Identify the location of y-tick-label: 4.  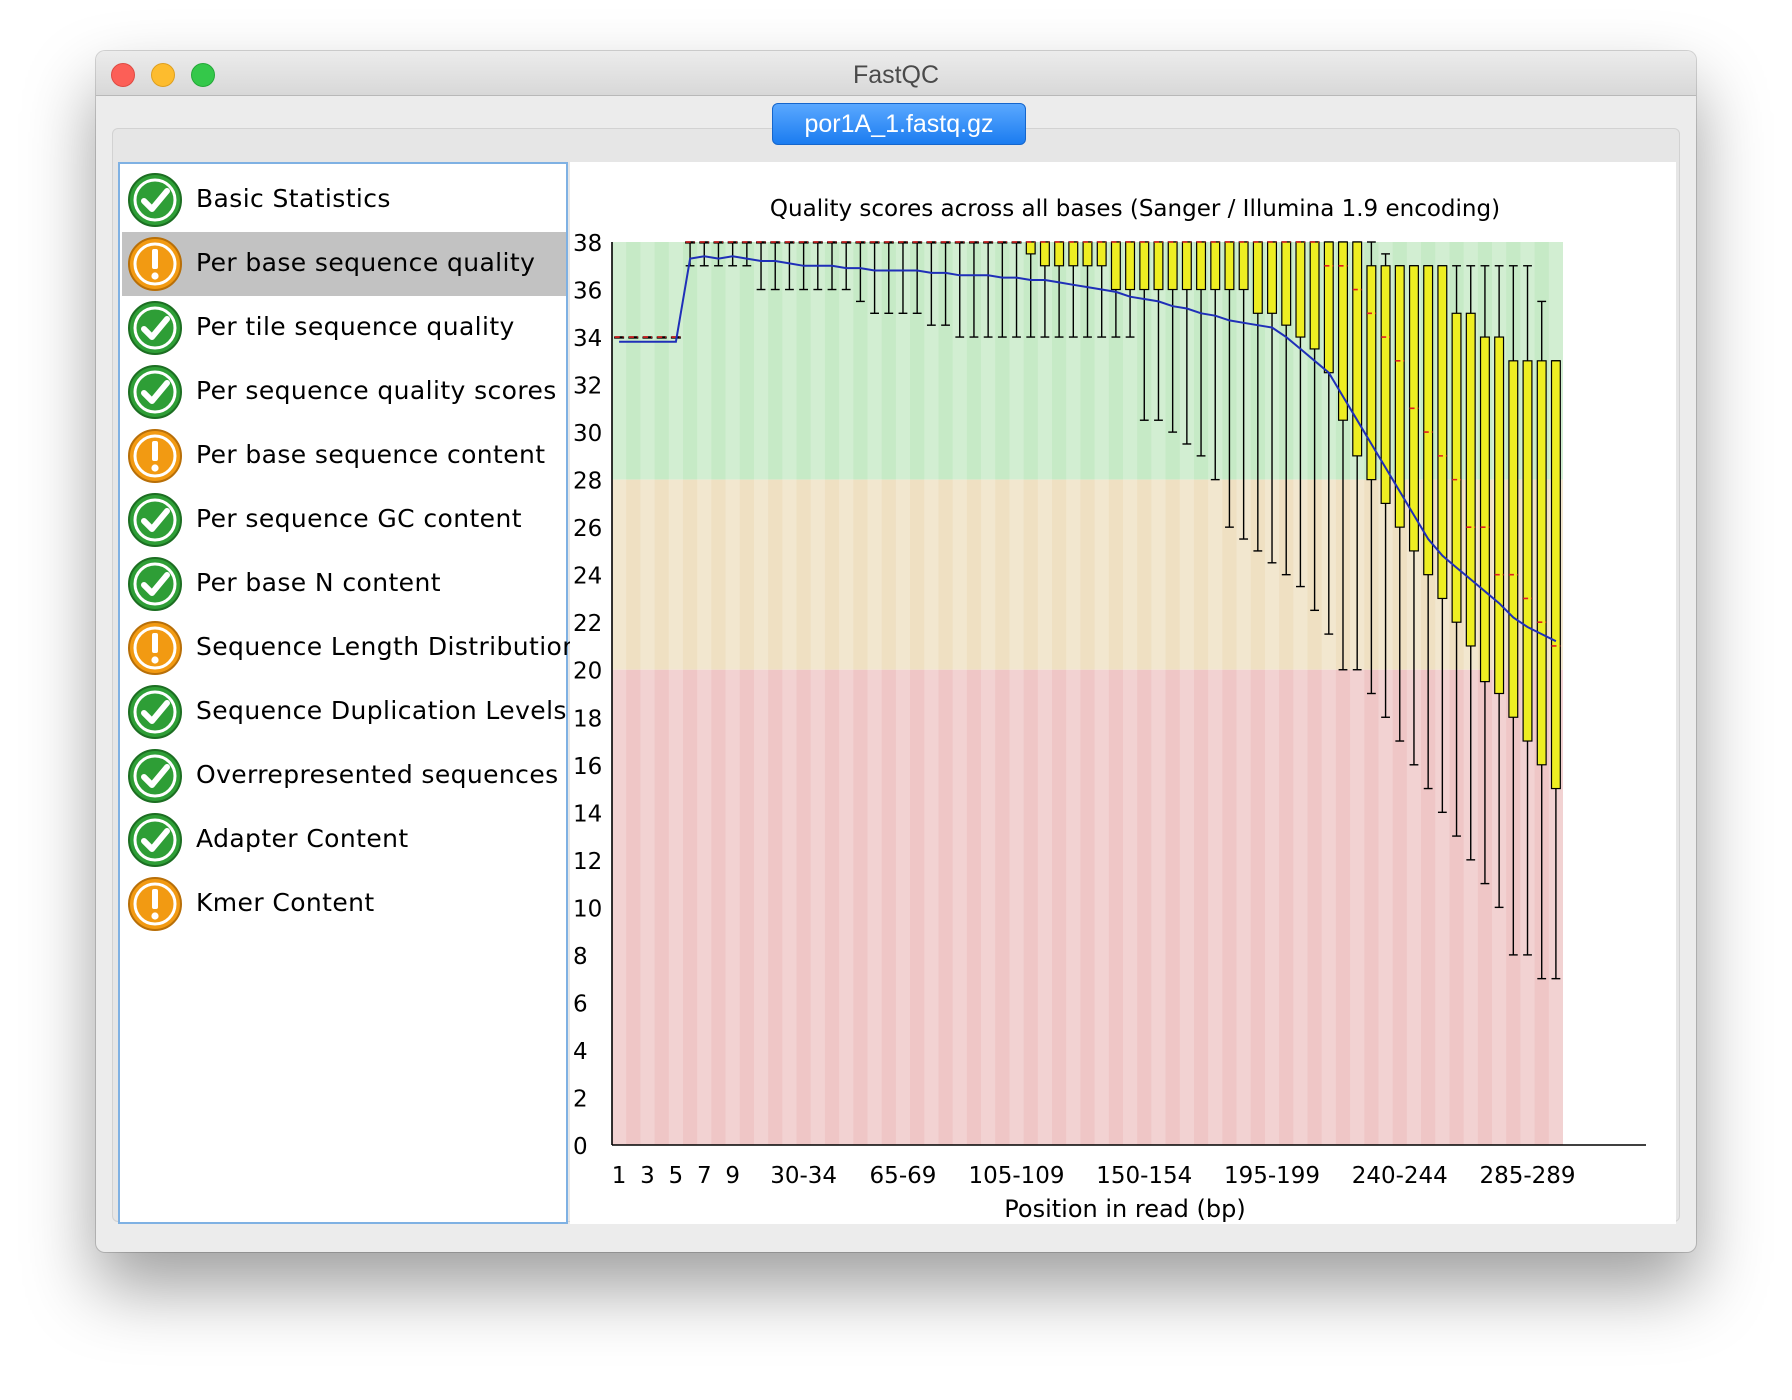
(580, 1052).